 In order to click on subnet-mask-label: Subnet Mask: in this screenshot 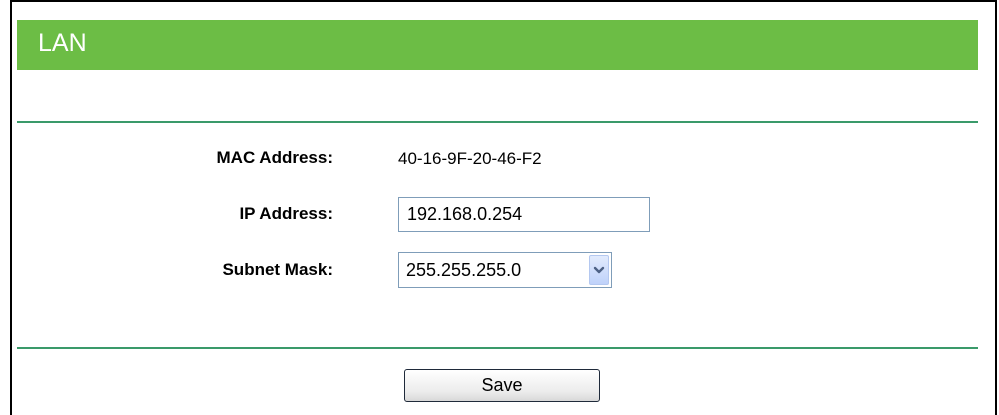, I will do `click(277, 269)`.